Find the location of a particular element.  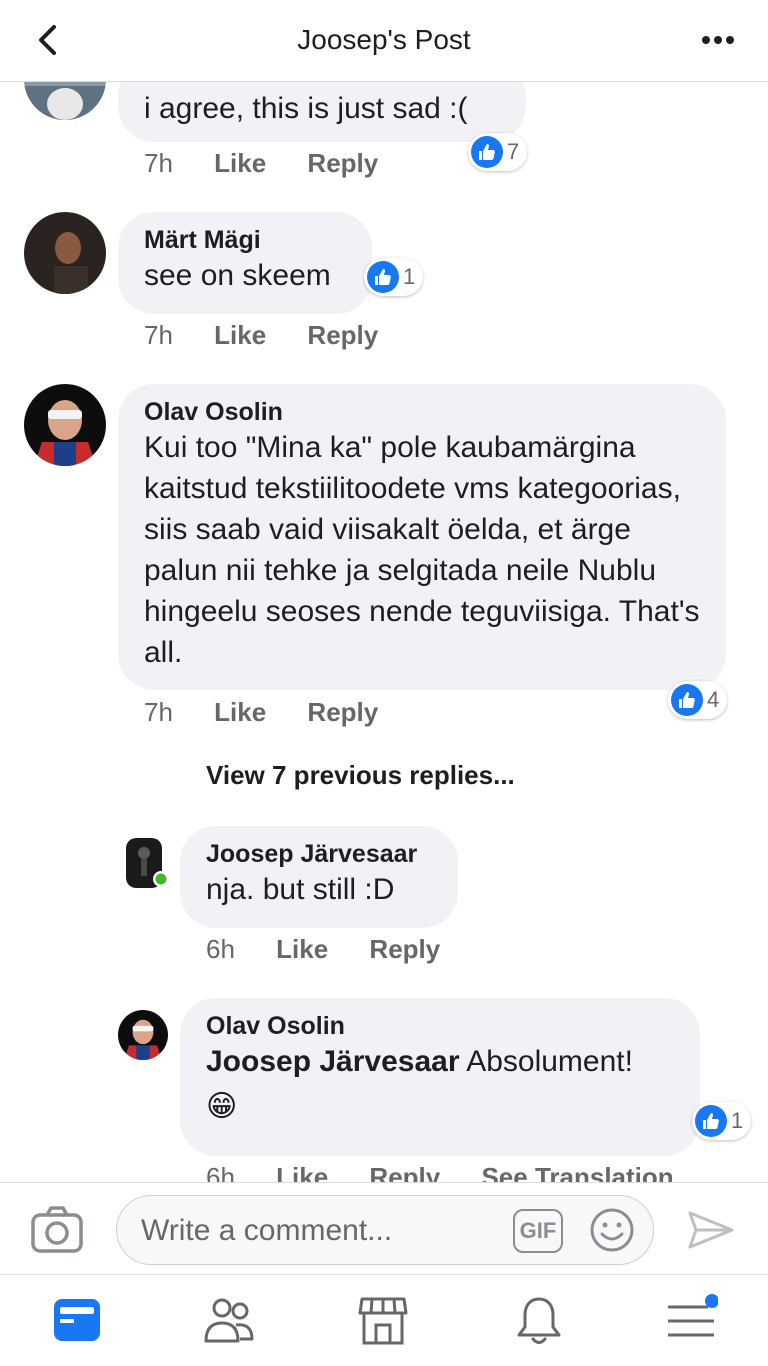

commenter-name: Märt Mägi is located at coordinates (245, 240).